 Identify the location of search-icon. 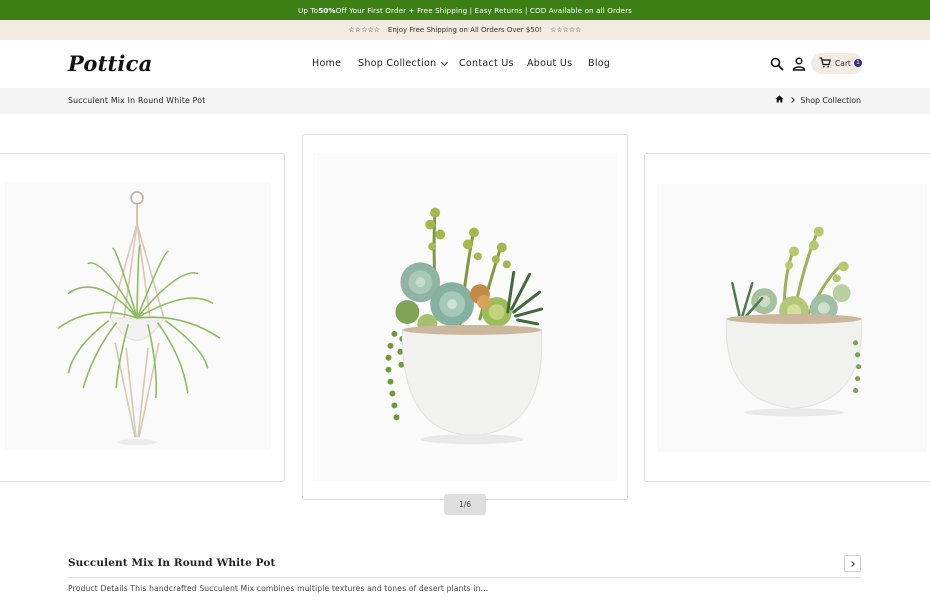
(777, 64).